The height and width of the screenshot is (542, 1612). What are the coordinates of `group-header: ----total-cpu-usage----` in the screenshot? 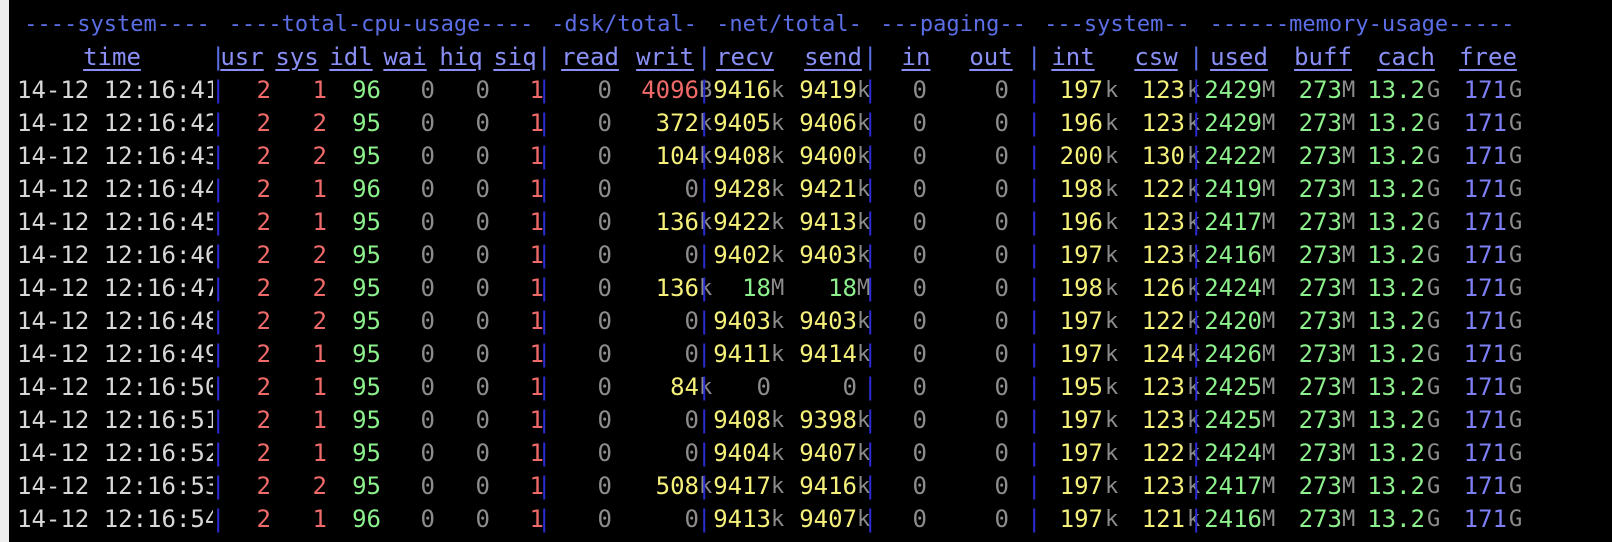 It's located at (381, 24).